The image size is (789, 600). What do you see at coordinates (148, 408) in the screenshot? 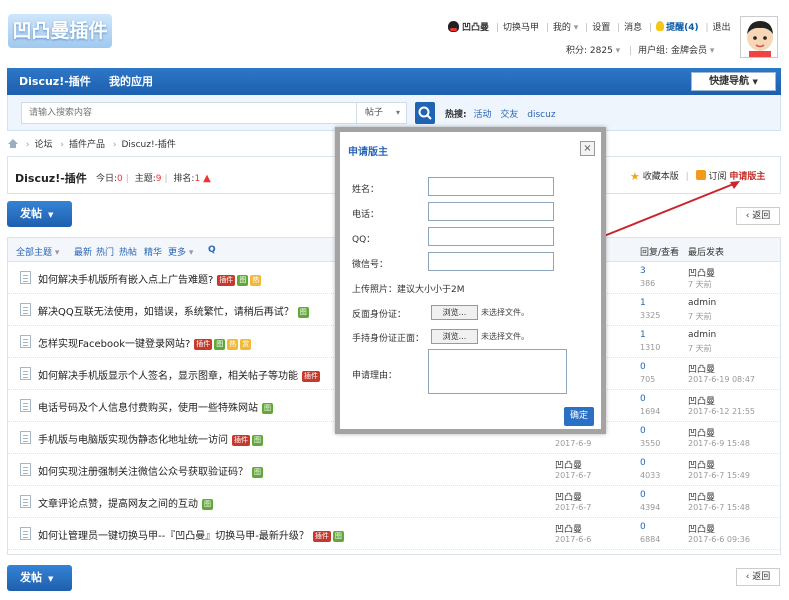
I see `thread-title-text: 电话号码及个人信息付费购买，使用一些特殊网站` at bounding box center [148, 408].